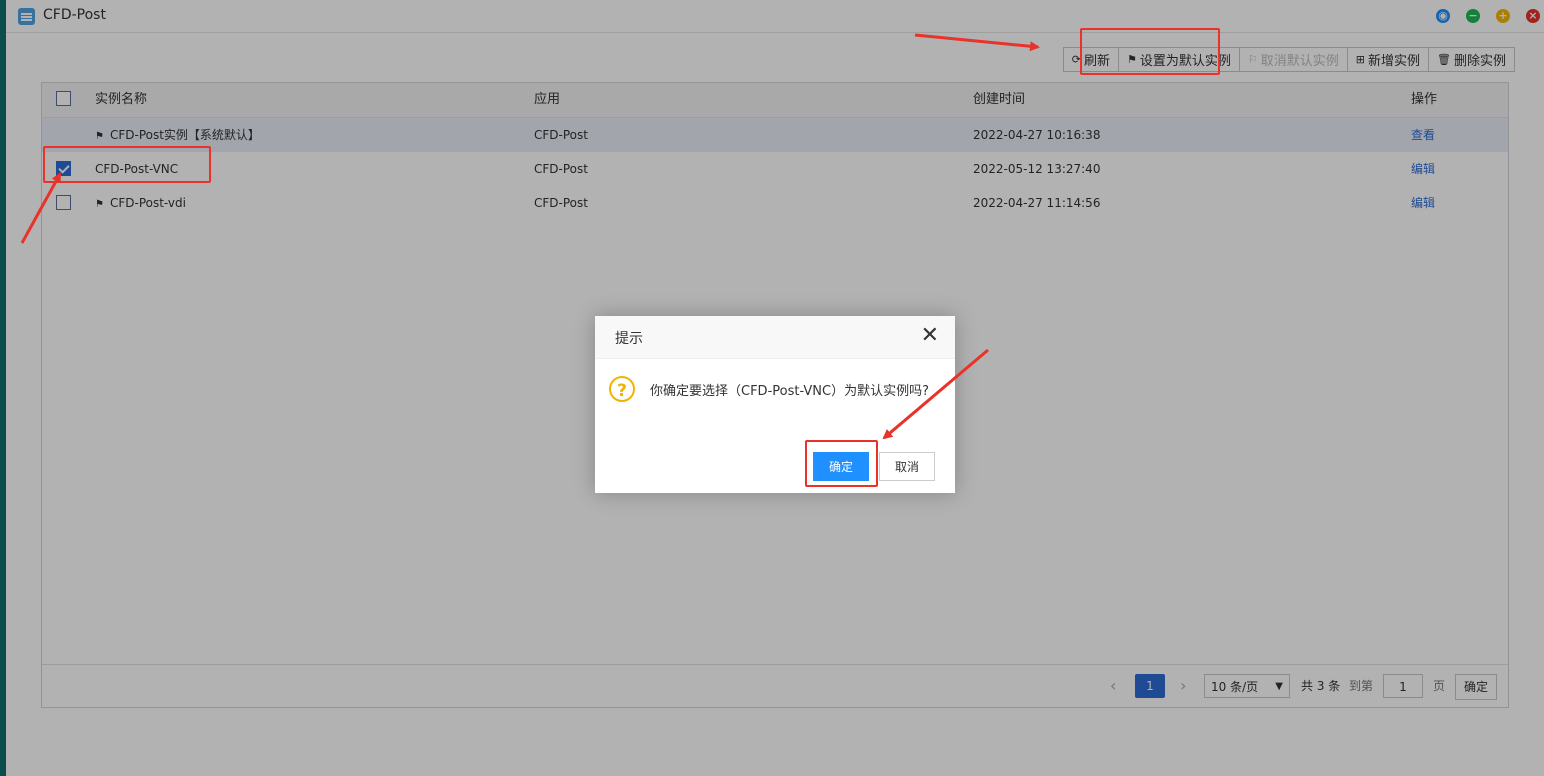 The width and height of the screenshot is (1544, 776). What do you see at coordinates (930, 336) in the screenshot?
I see `close-icon: ✕` at bounding box center [930, 336].